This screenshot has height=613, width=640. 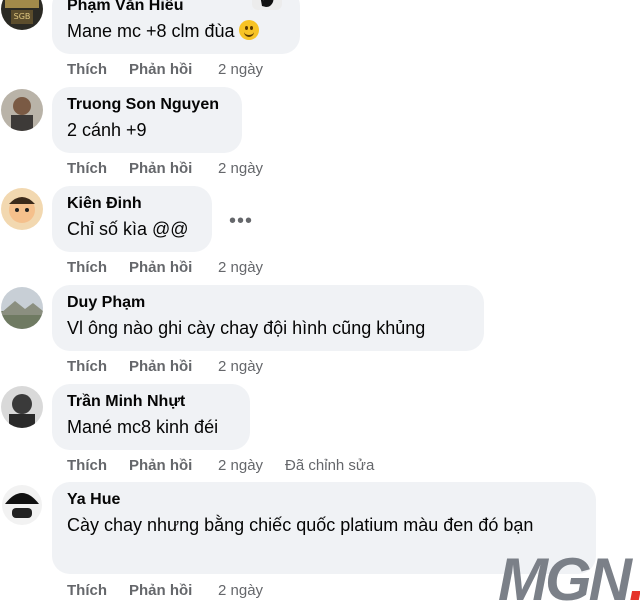 I want to click on comment-bubble: Phạm Văn Hiếu Mane mc +8 clm đùa, so click(x=176, y=27).